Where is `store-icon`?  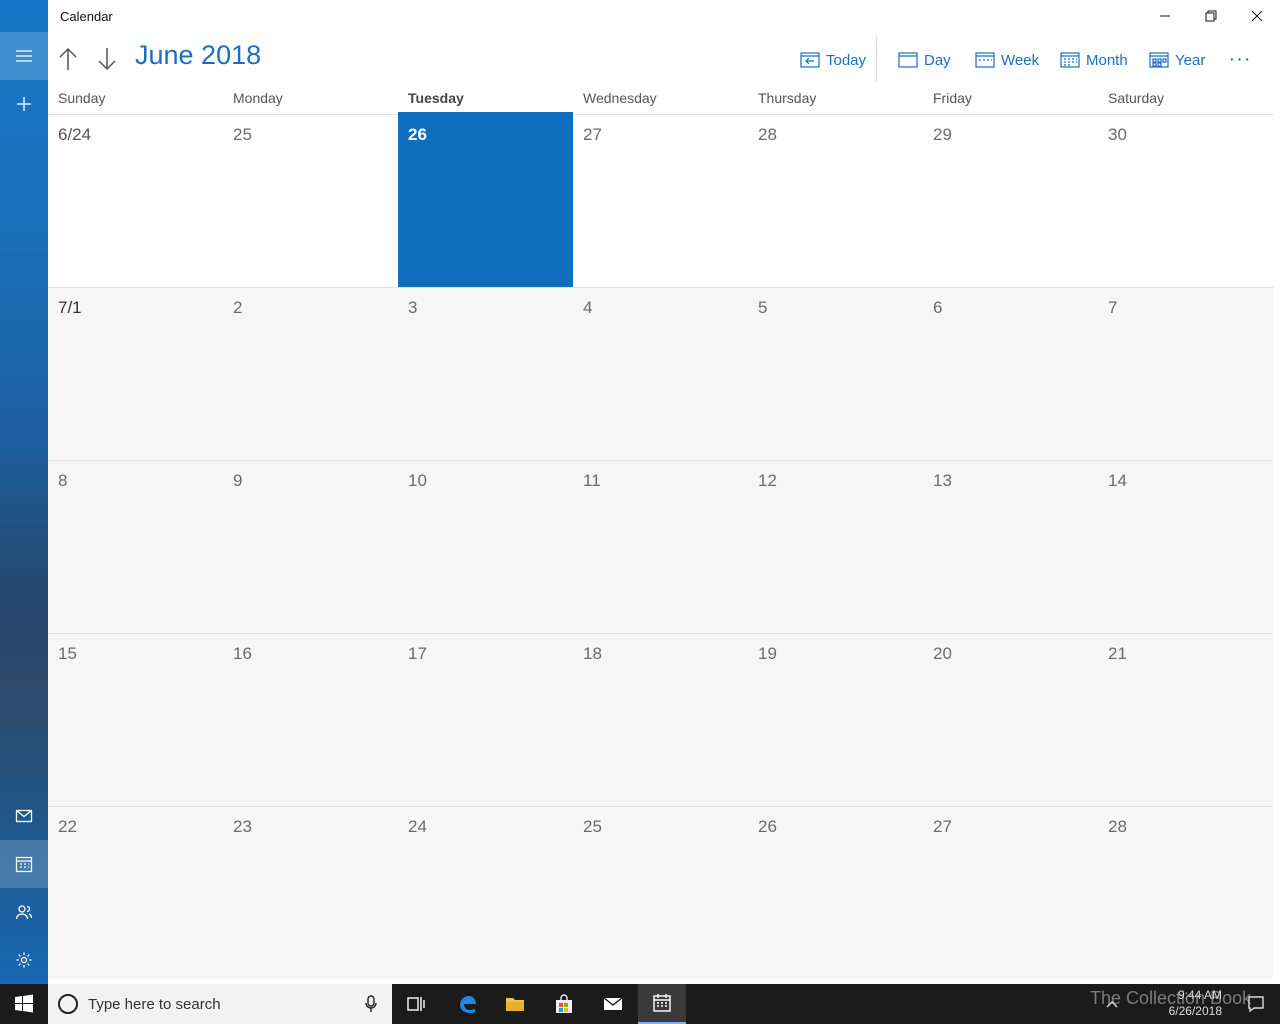 store-icon is located at coordinates (564, 1003).